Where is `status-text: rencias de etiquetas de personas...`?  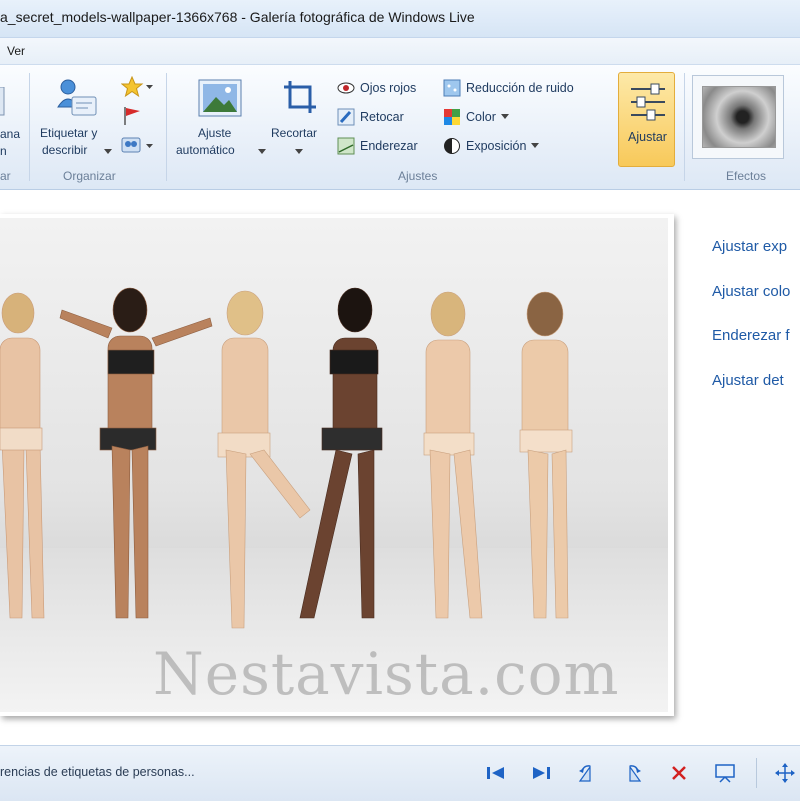 status-text: rencias de etiquetas de personas... is located at coordinates (97, 772).